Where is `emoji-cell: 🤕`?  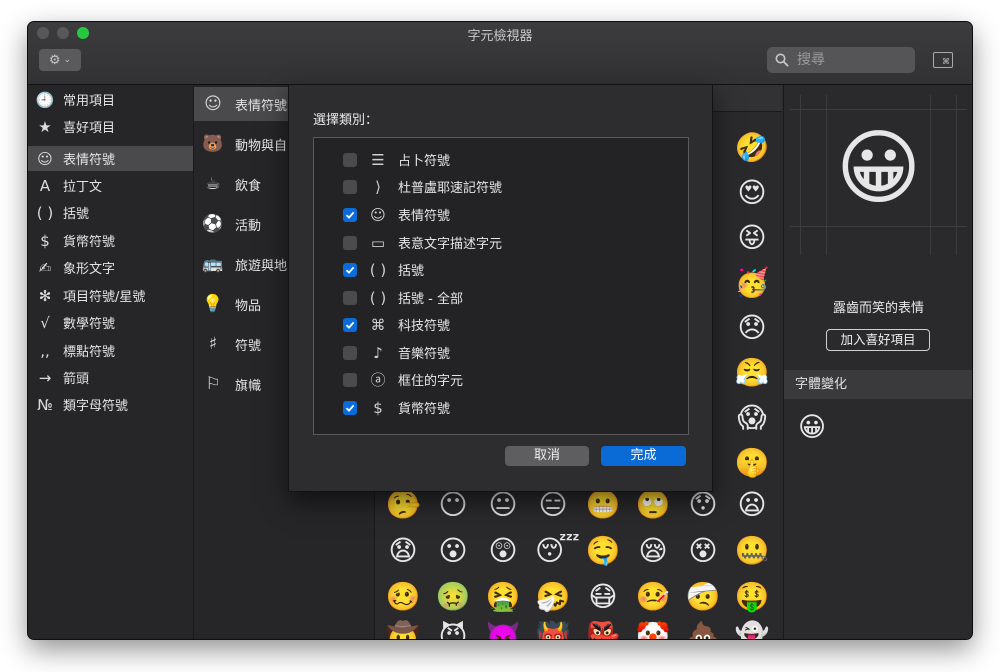 emoji-cell: 🤕 is located at coordinates (703, 597).